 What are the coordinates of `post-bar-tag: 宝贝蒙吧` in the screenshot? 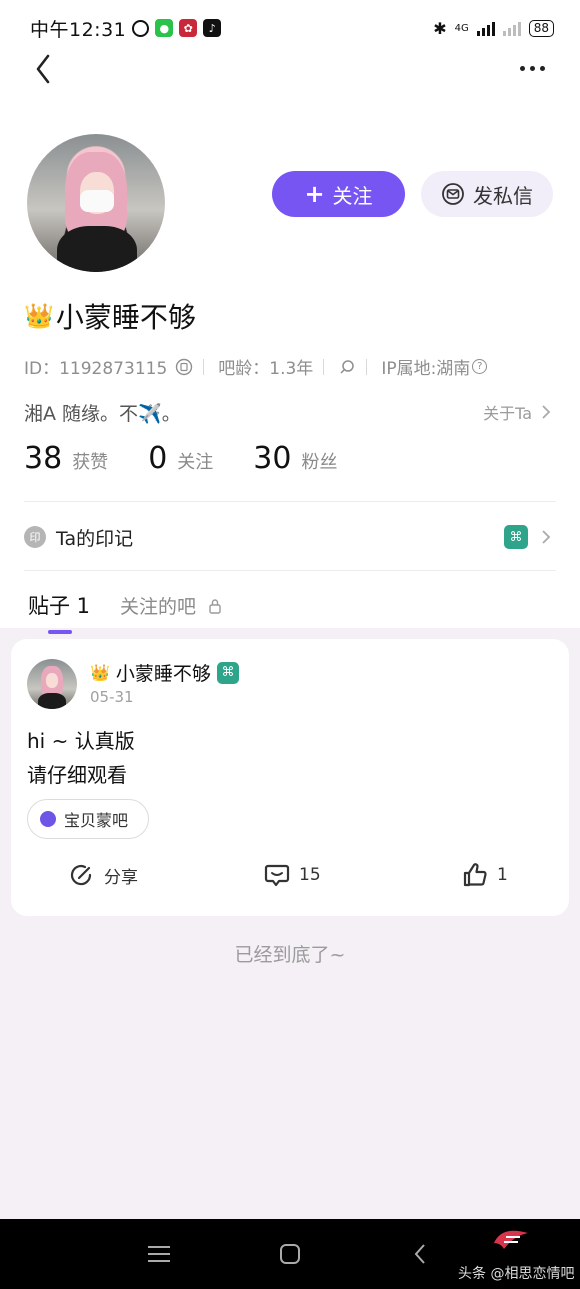 It's located at (88, 819).